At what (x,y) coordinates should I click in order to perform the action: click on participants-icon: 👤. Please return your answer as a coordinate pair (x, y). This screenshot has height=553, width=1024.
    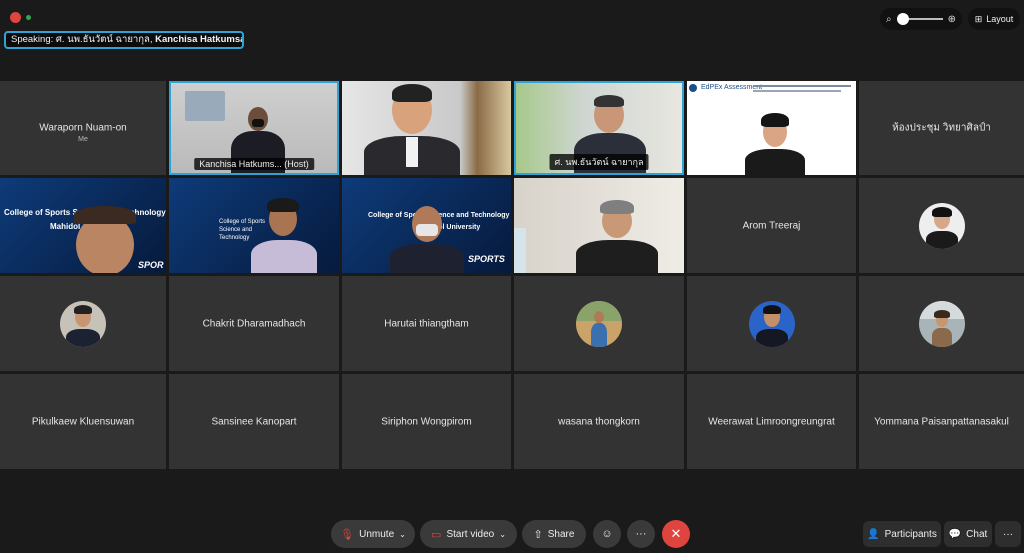
    Looking at the image, I should click on (873, 534).